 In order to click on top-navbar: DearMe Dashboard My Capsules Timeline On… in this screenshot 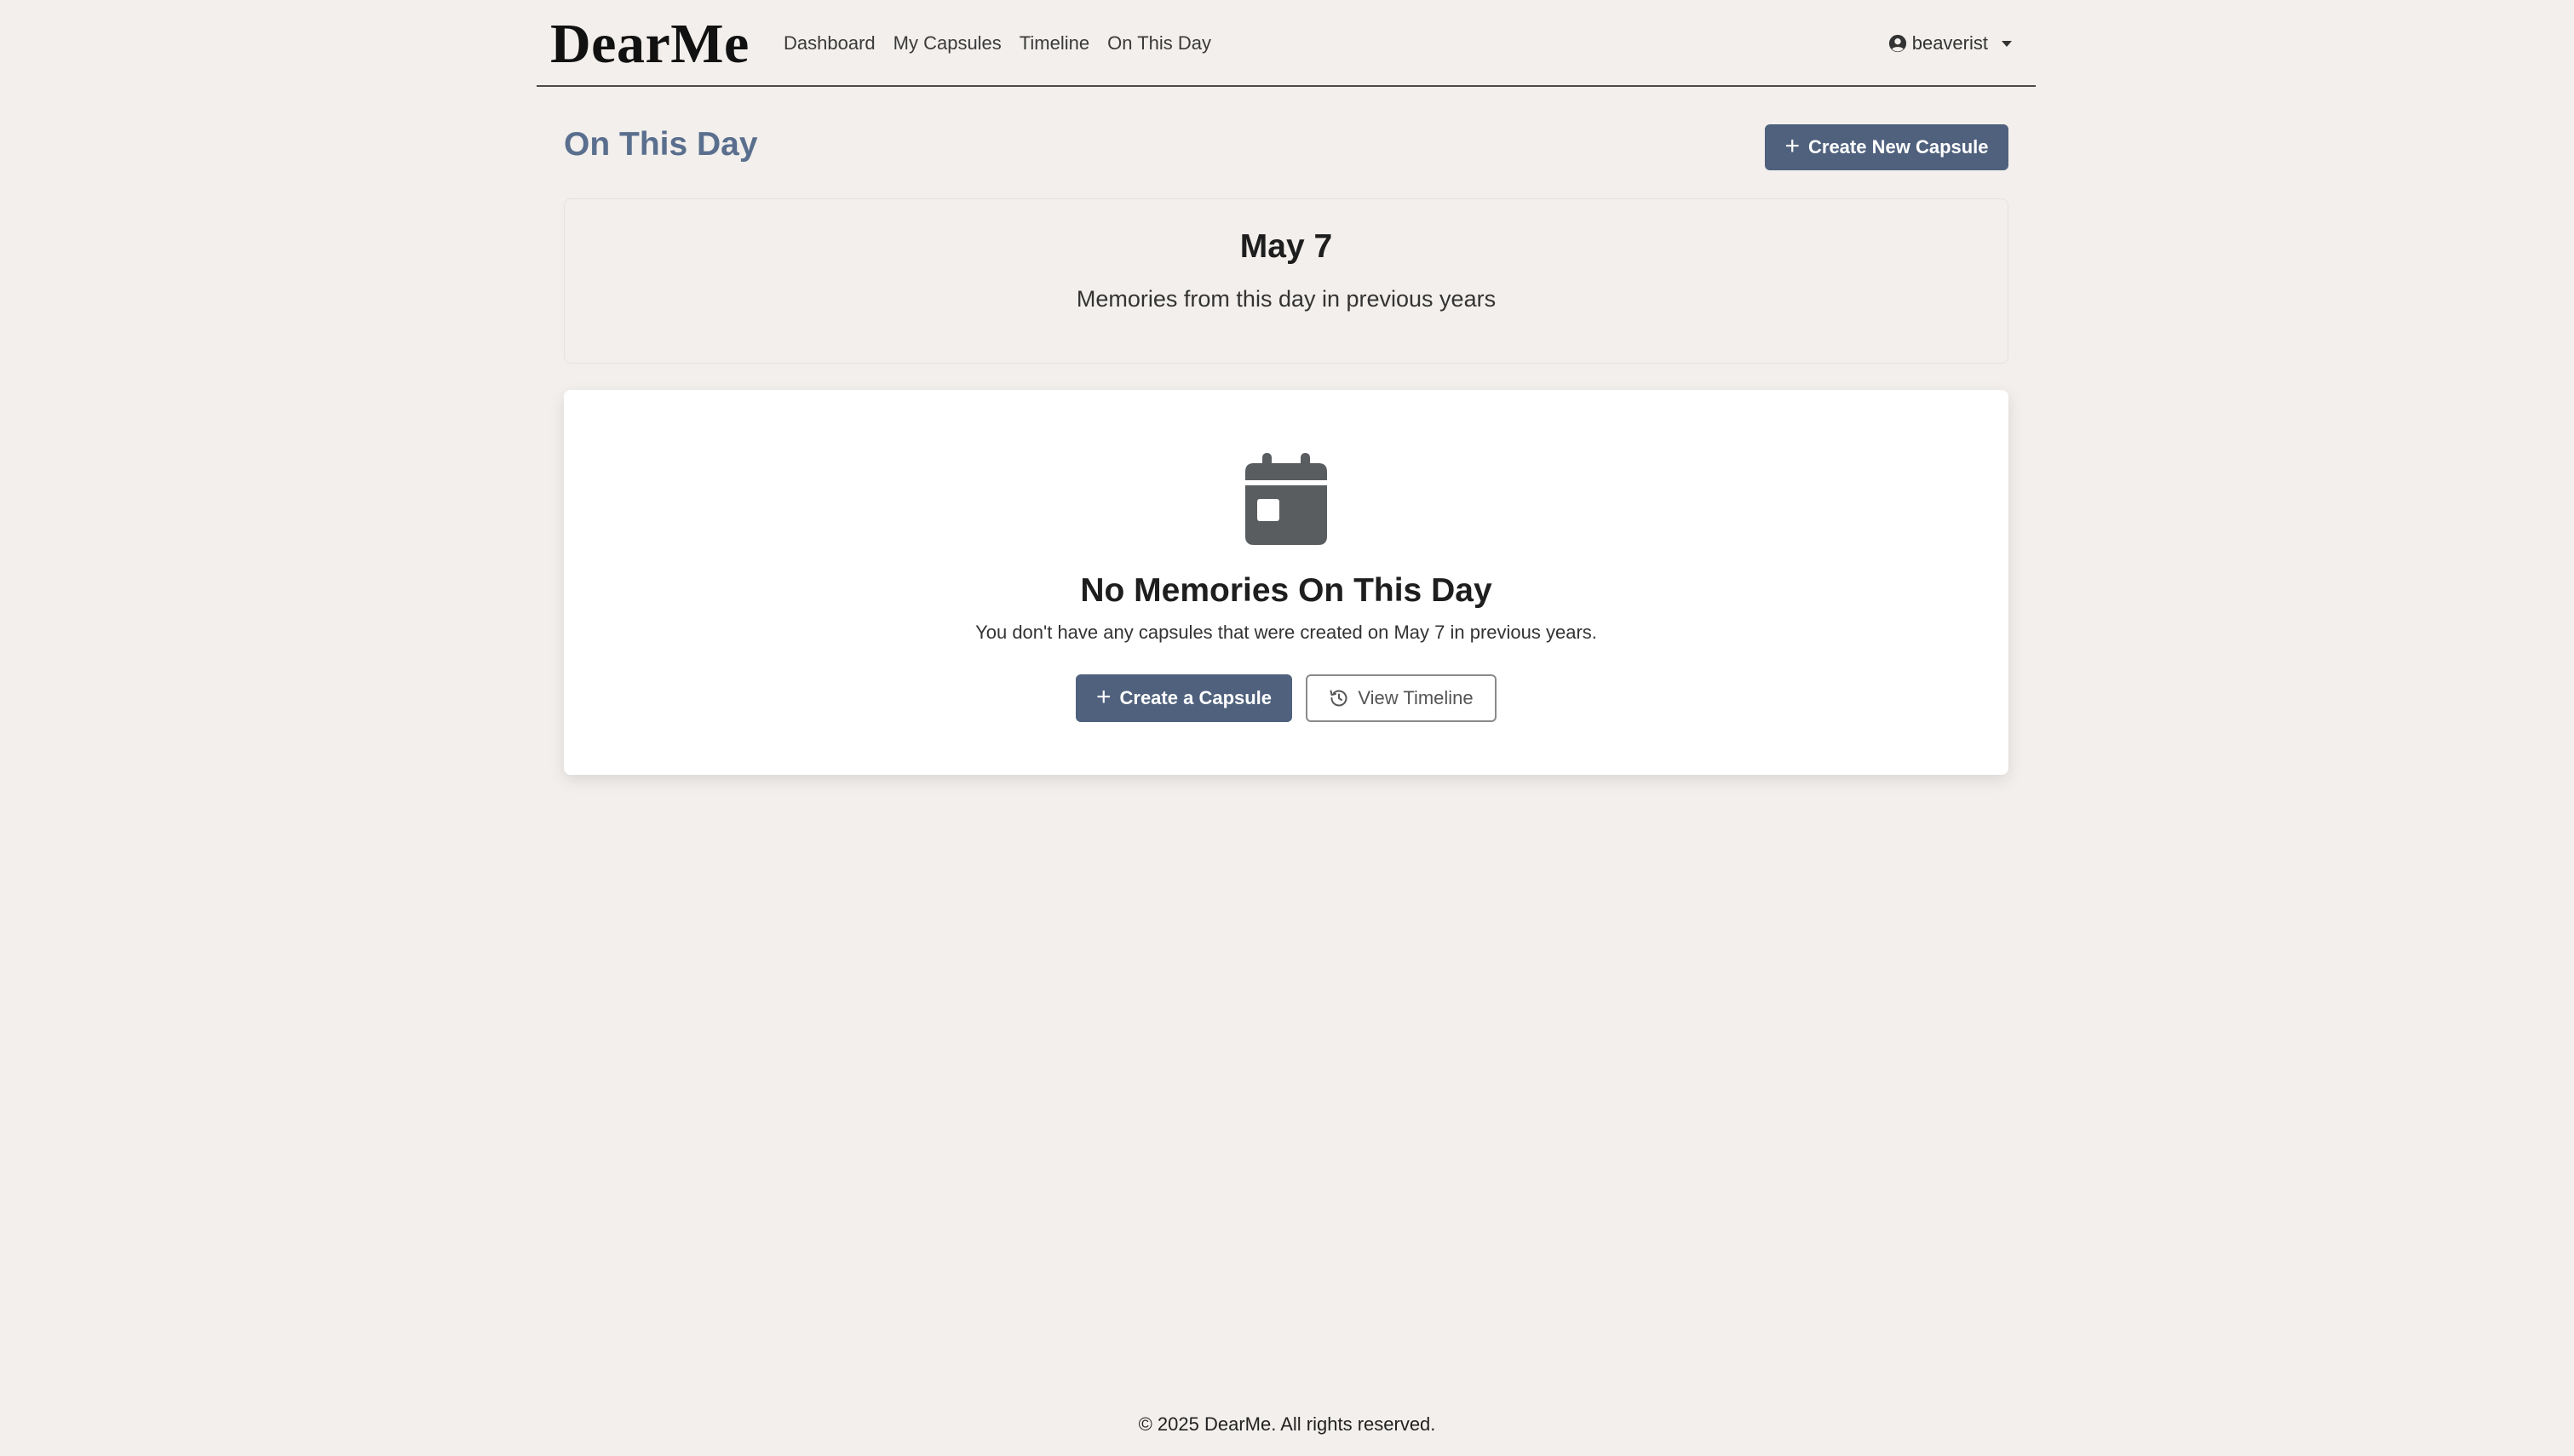, I will do `click(1286, 44)`.